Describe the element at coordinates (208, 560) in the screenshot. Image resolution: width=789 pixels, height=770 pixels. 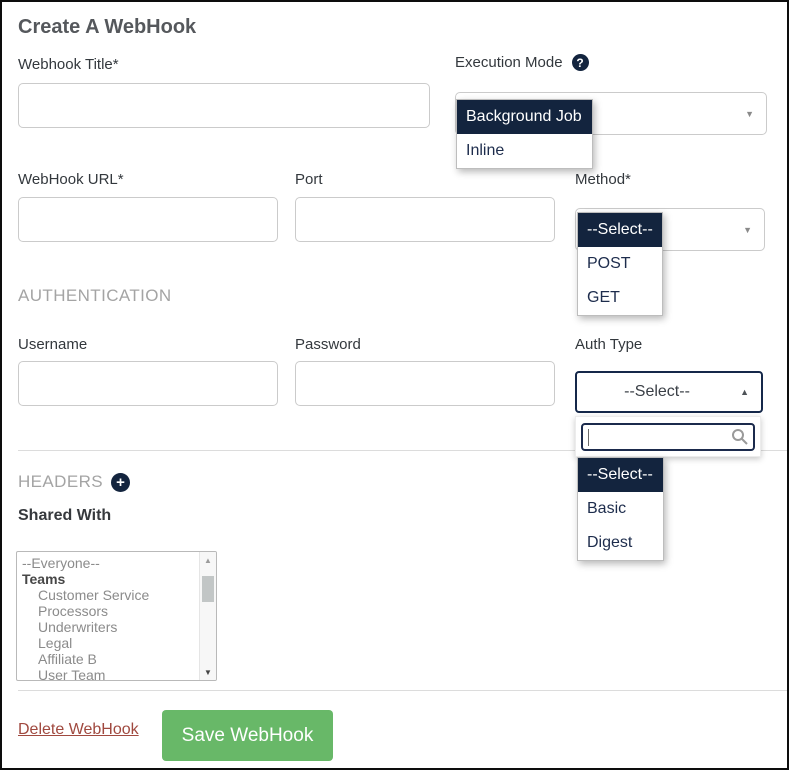
I see `scroll-up-button: ▲` at that location.